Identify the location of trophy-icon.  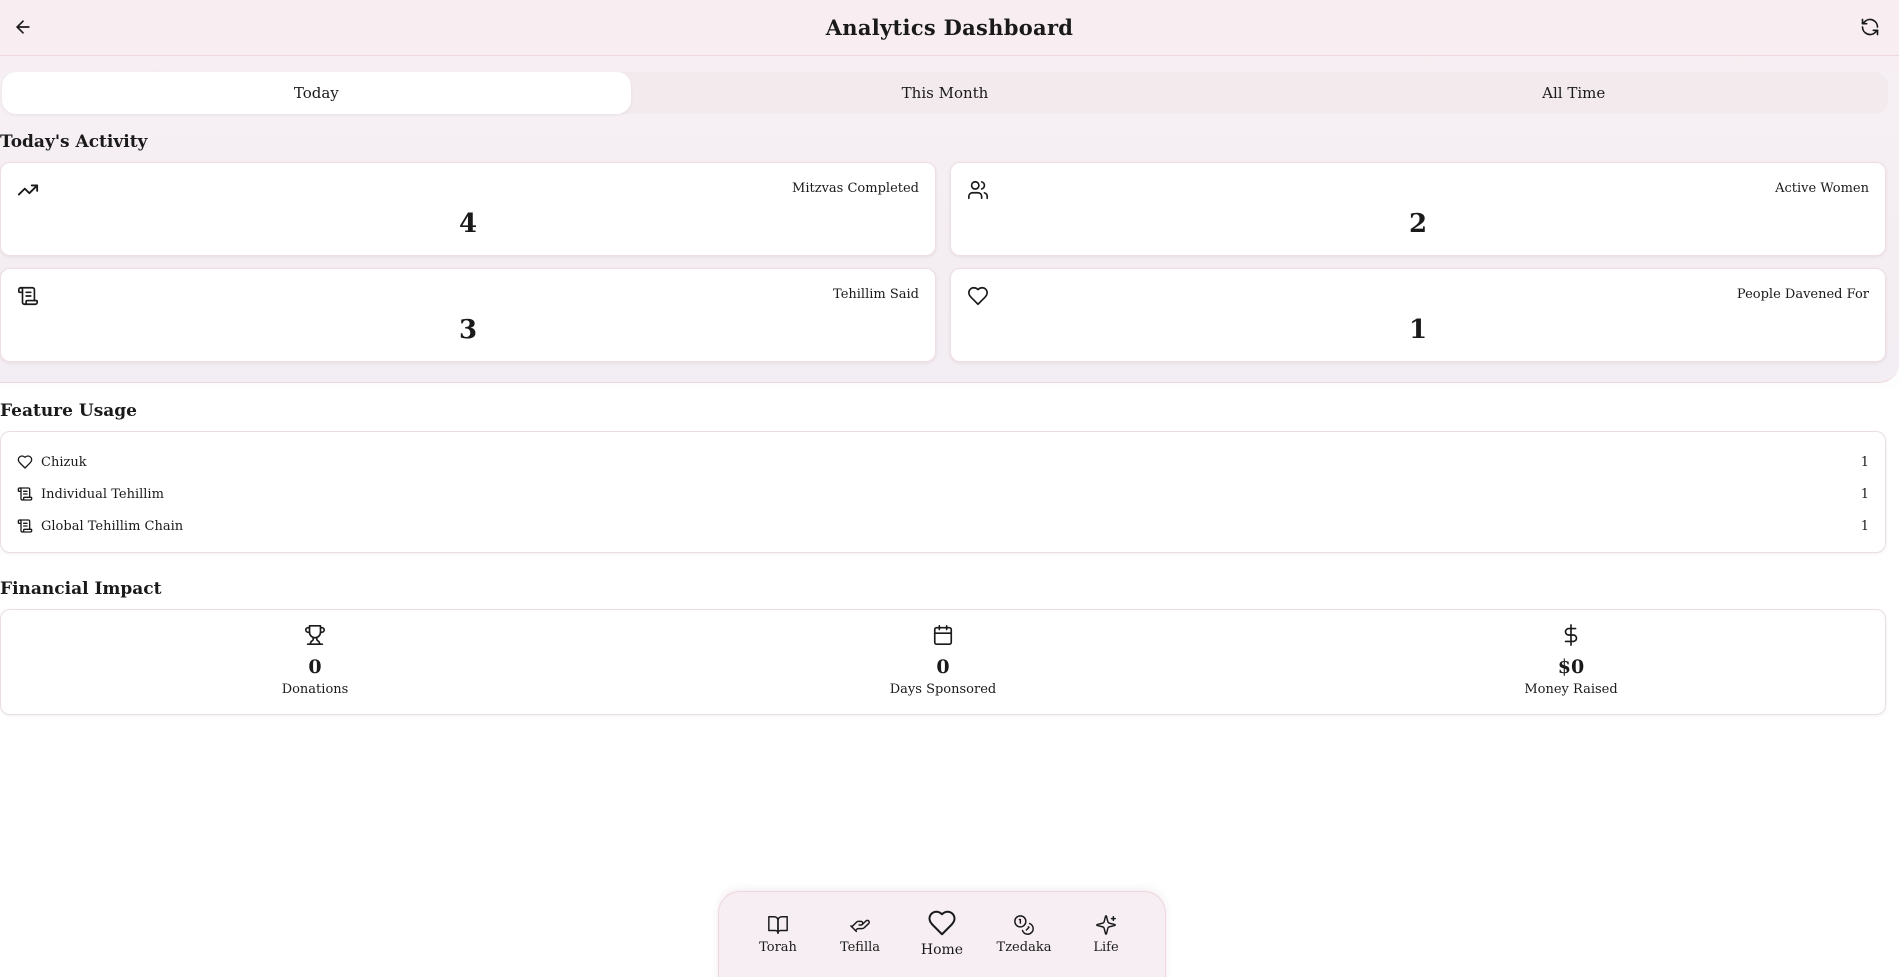
(315, 635).